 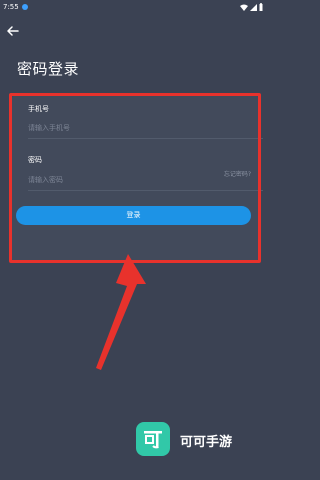 What do you see at coordinates (48, 69) in the screenshot?
I see `page-title: 密码登录` at bounding box center [48, 69].